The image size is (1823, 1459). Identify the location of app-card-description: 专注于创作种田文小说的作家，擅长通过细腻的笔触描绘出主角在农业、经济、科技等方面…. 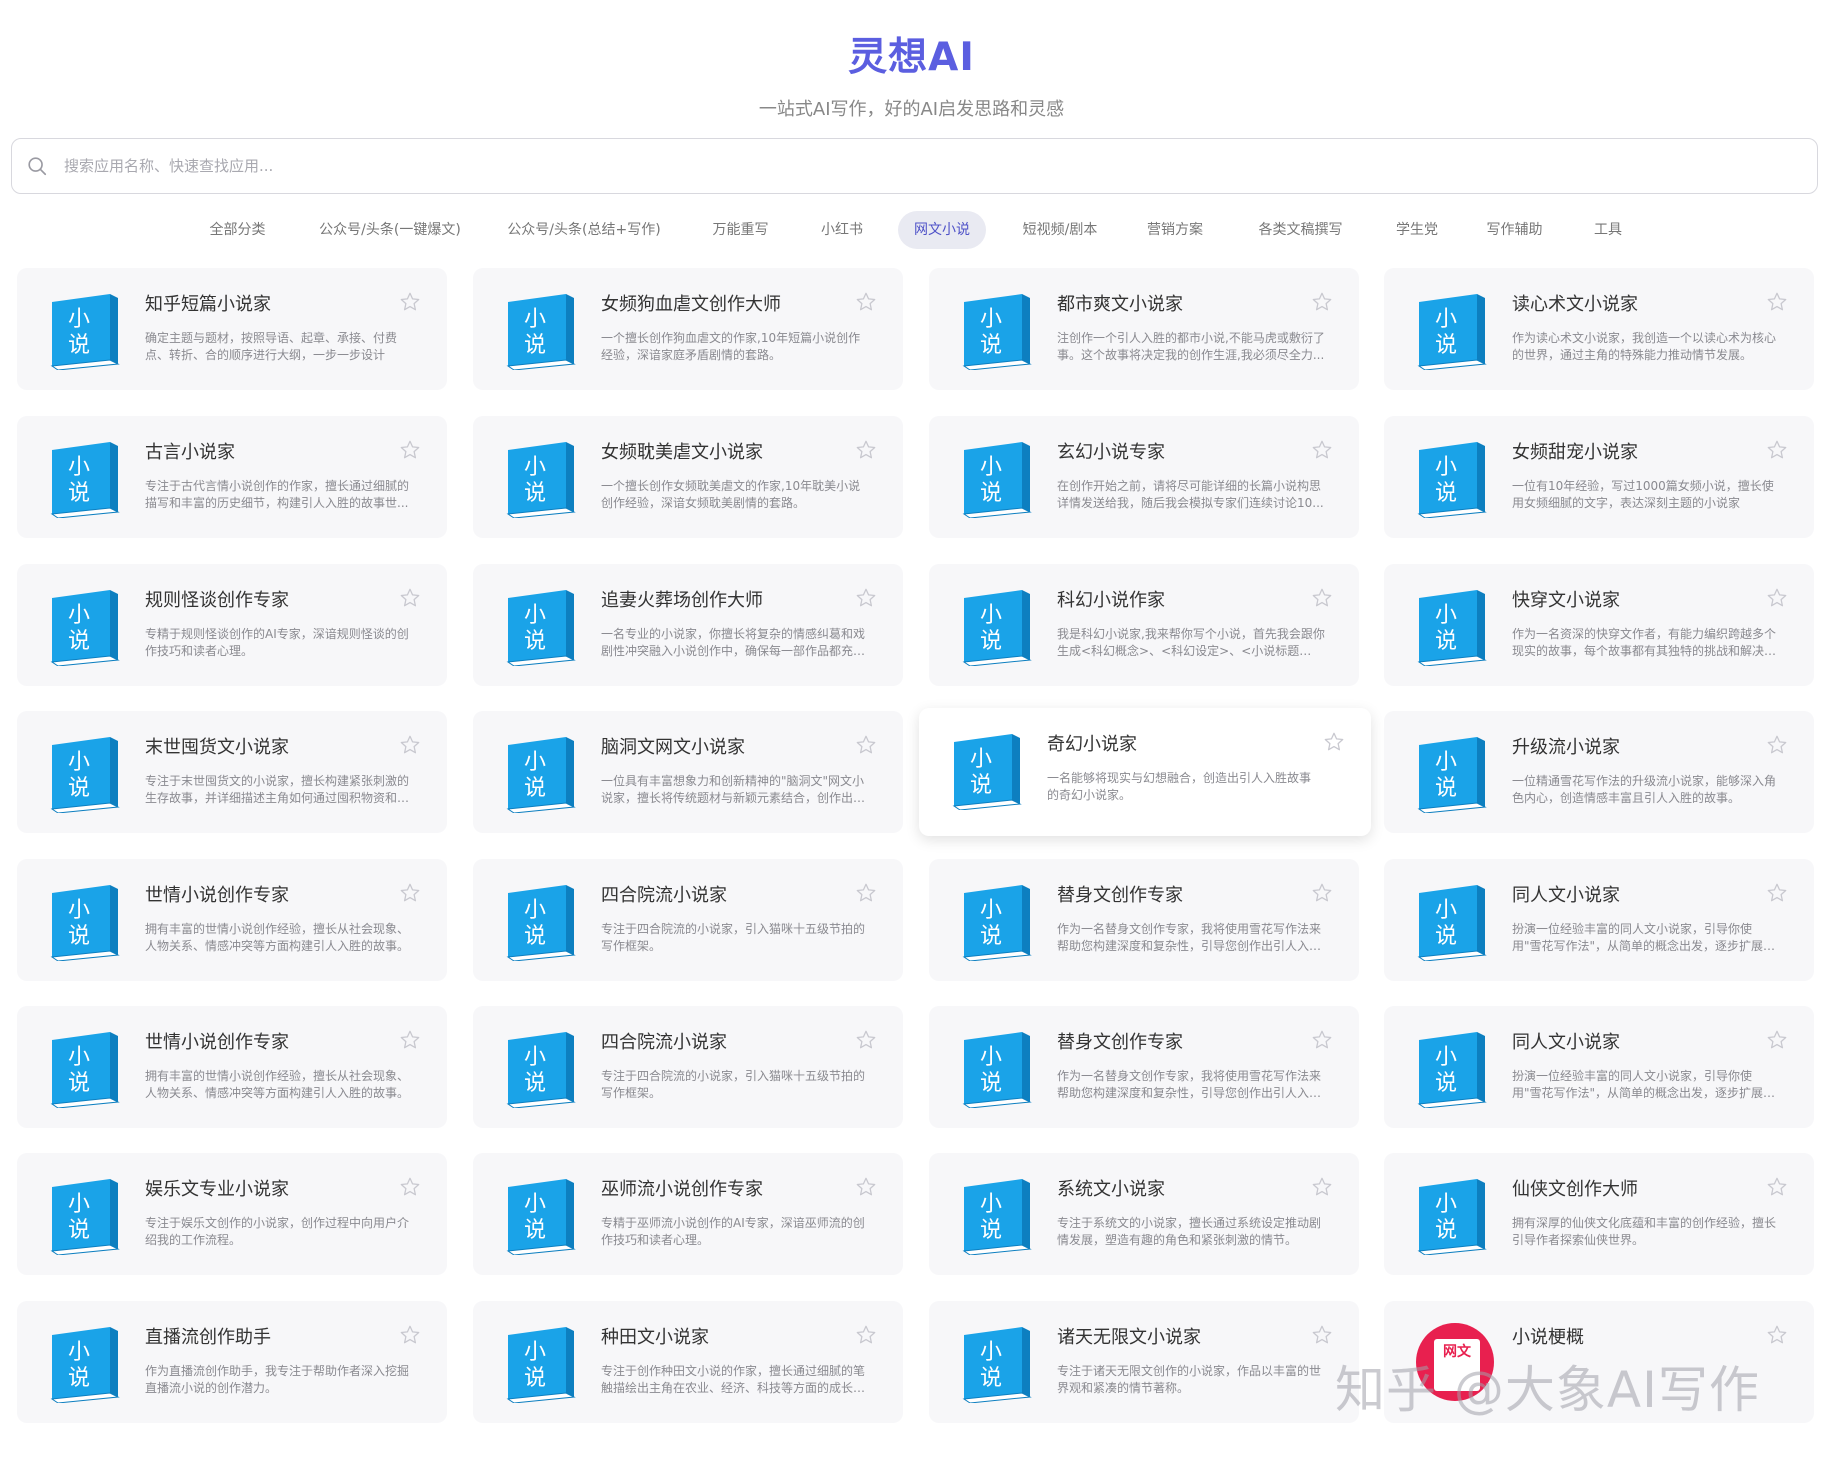
(733, 1379).